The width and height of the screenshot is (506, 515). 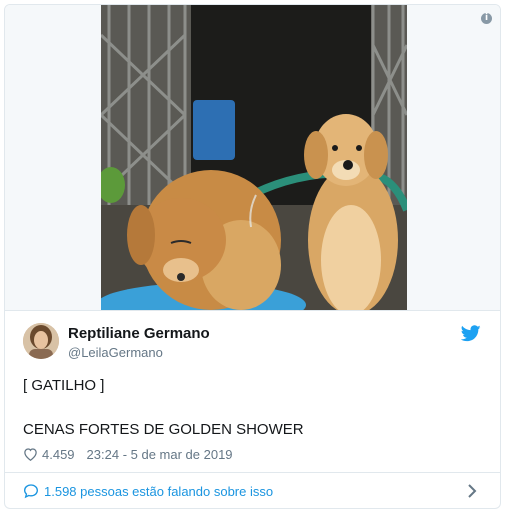 I want to click on tweet-meta: 4.459 23:24 - 5 de mar de 2019, so click(x=128, y=454).